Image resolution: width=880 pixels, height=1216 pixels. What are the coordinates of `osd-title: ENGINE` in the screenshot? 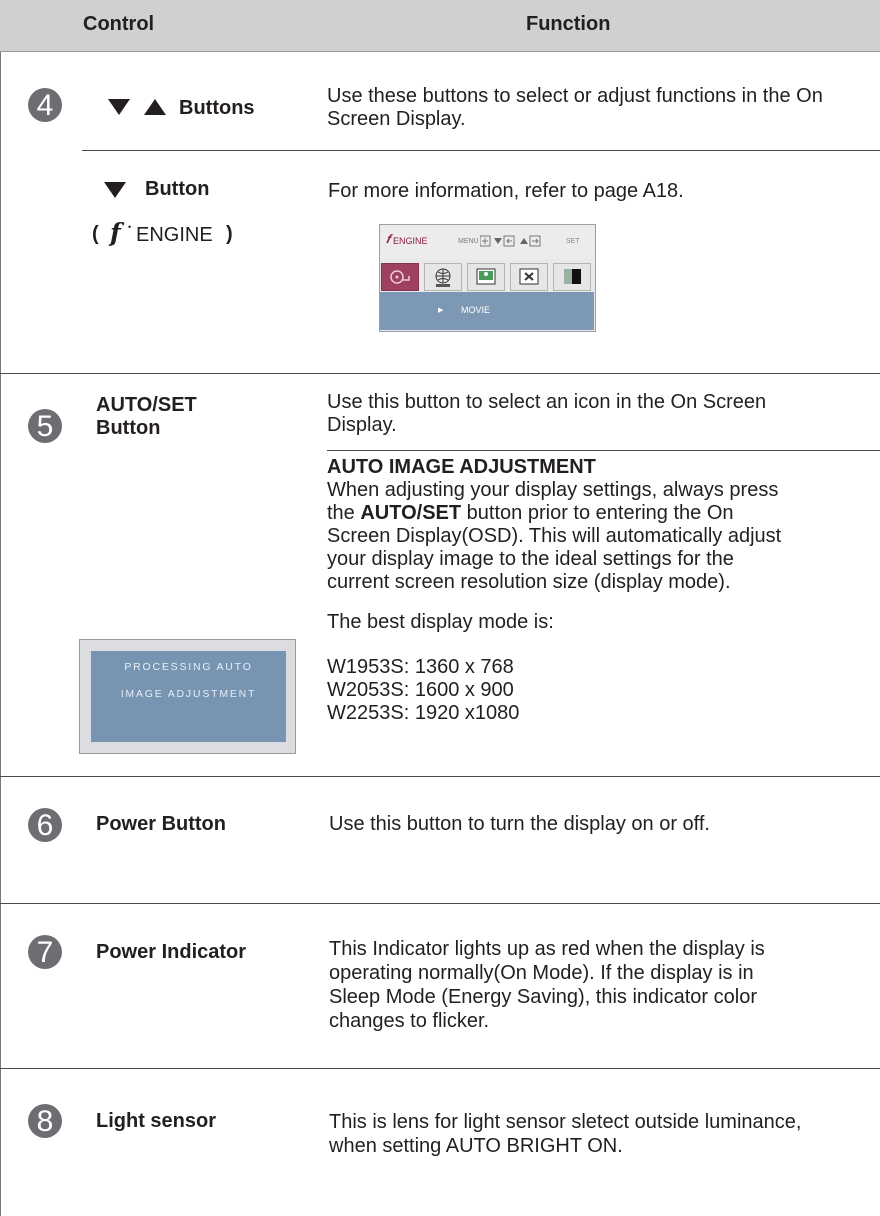 It's located at (410, 241).